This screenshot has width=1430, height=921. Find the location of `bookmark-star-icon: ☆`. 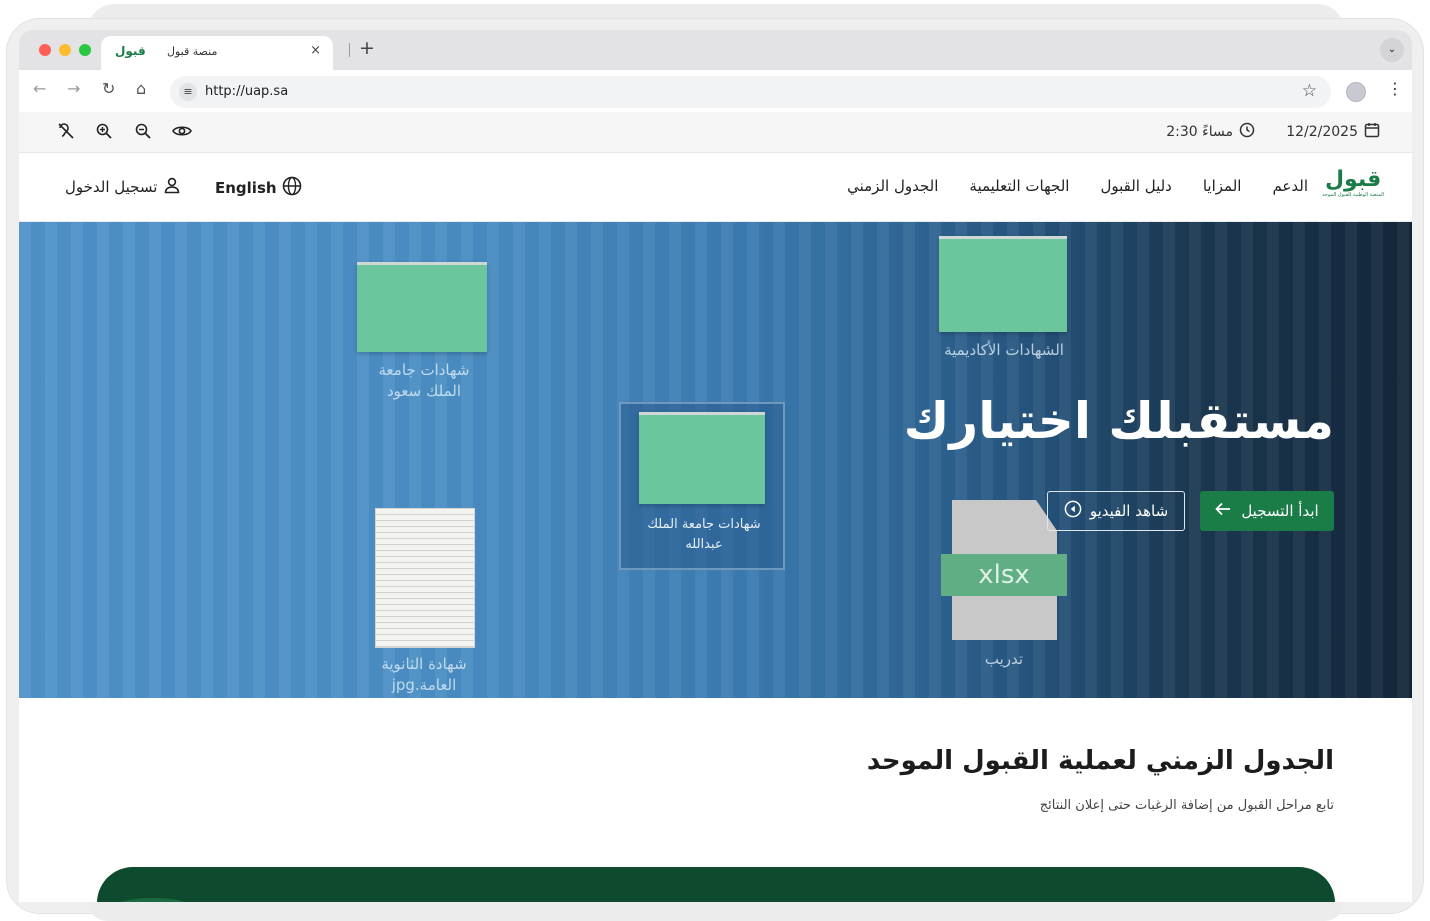

bookmark-star-icon: ☆ is located at coordinates (1309, 91).